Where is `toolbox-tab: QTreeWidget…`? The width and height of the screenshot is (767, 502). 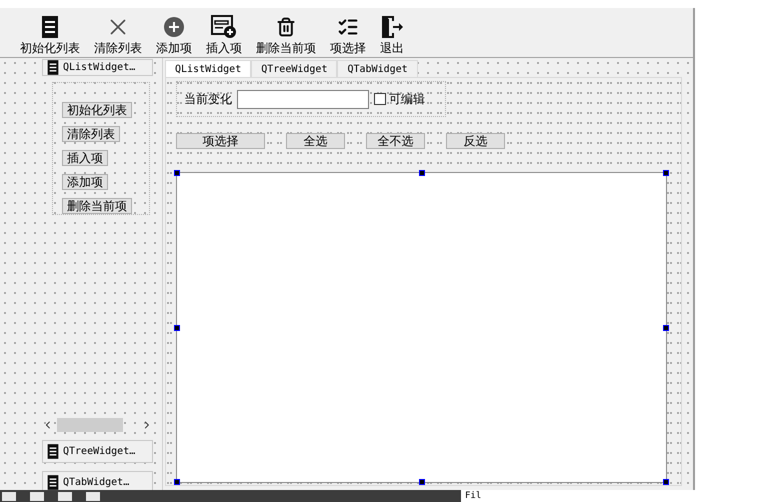
toolbox-tab: QTreeWidget… is located at coordinates (97, 451).